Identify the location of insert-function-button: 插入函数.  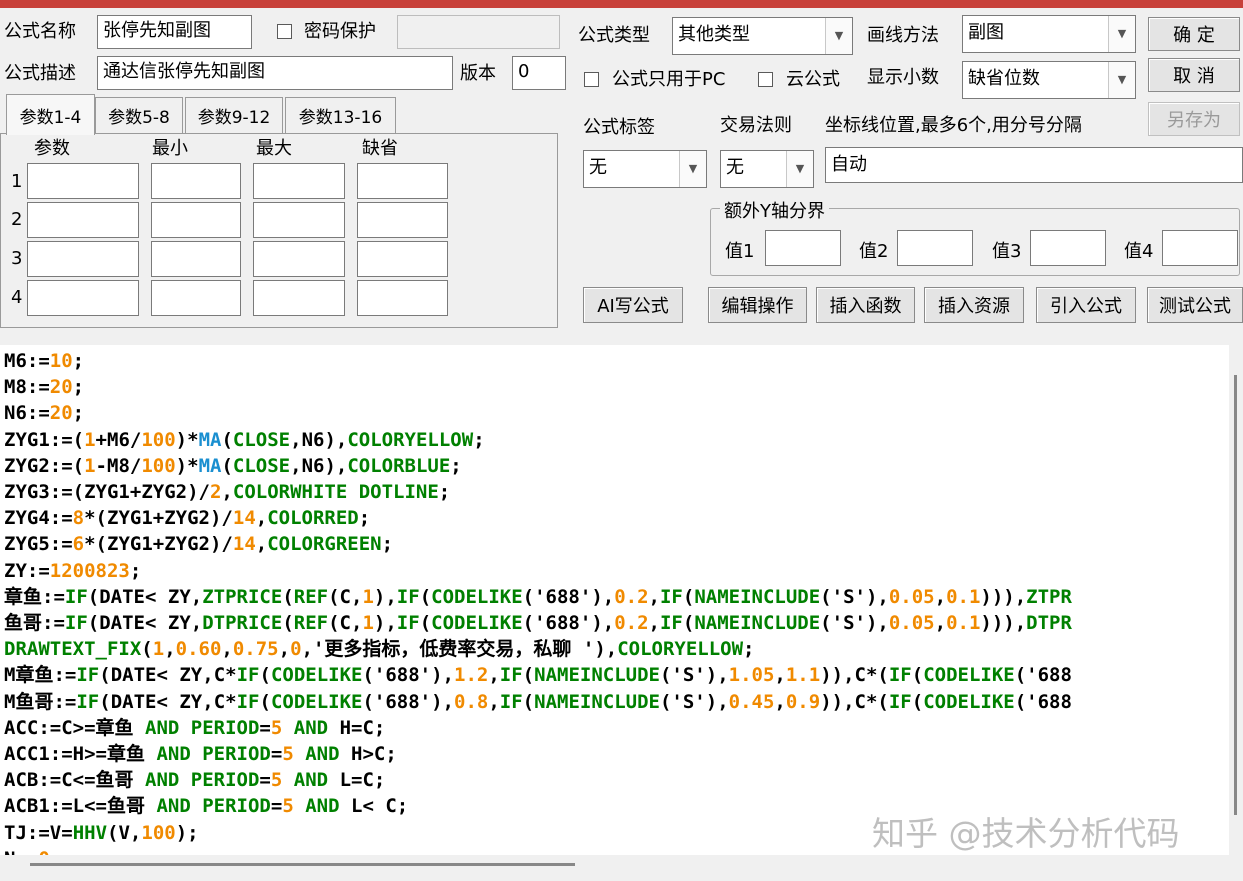
(865, 305).